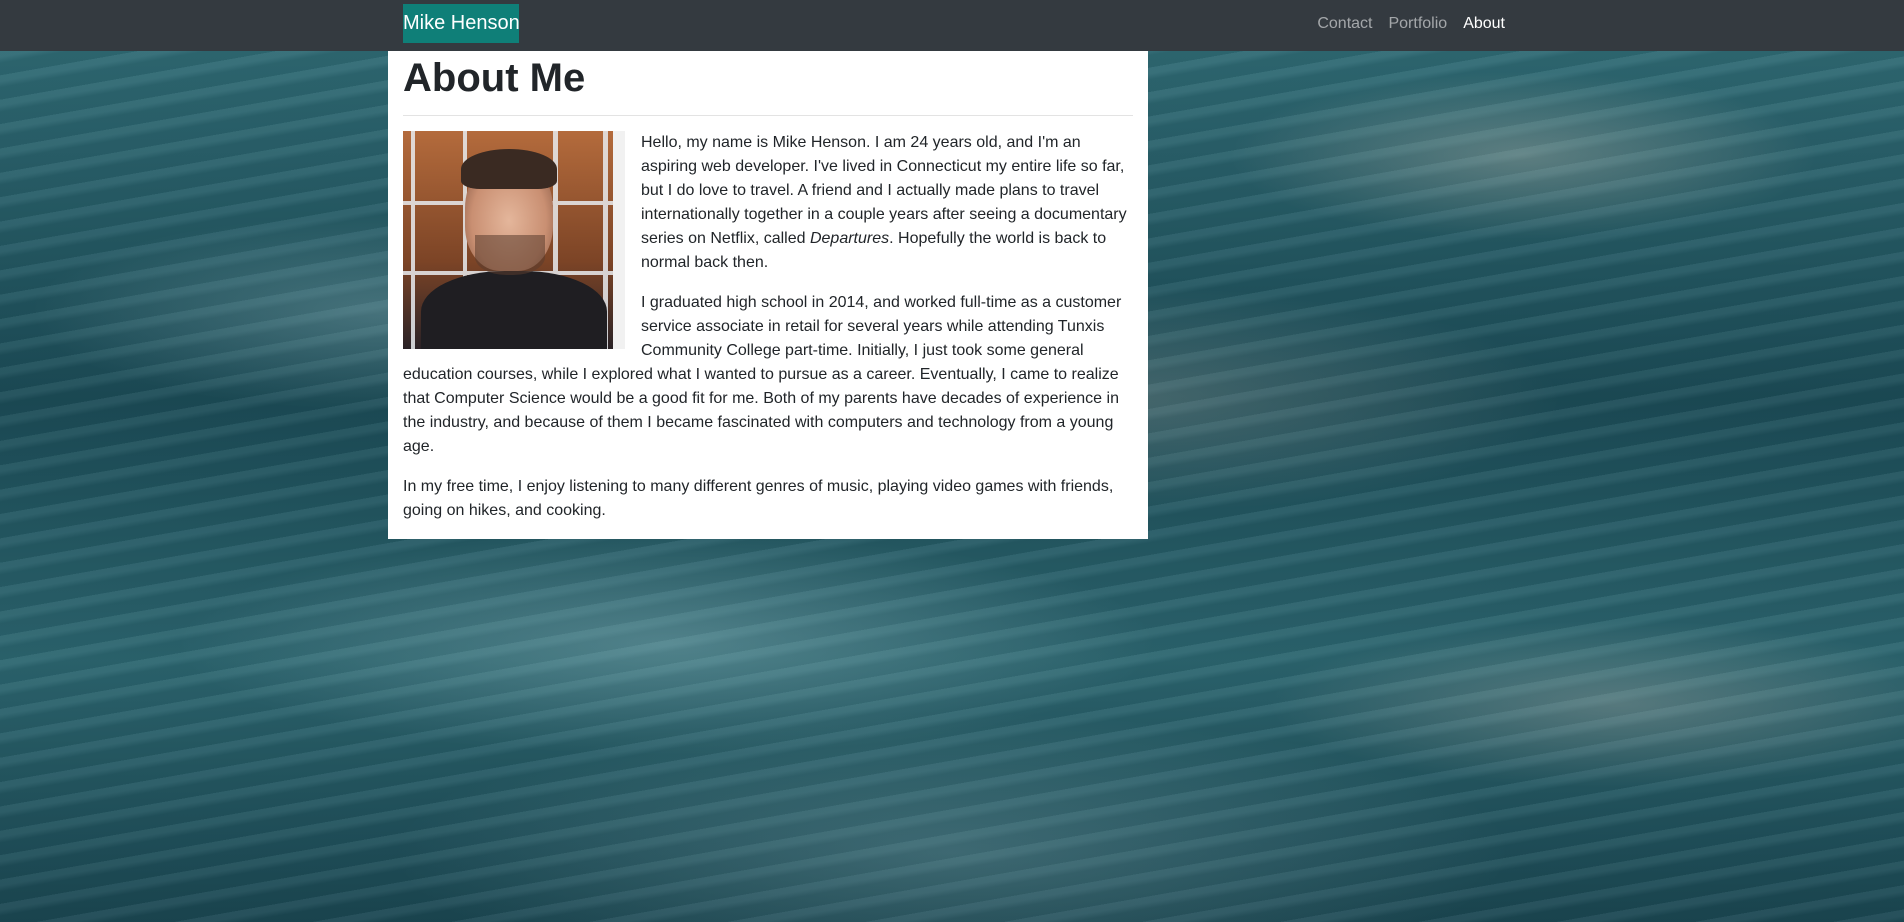 This screenshot has width=1904, height=922. Describe the element at coordinates (494, 78) in the screenshot. I see `page-title: About Me` at that location.